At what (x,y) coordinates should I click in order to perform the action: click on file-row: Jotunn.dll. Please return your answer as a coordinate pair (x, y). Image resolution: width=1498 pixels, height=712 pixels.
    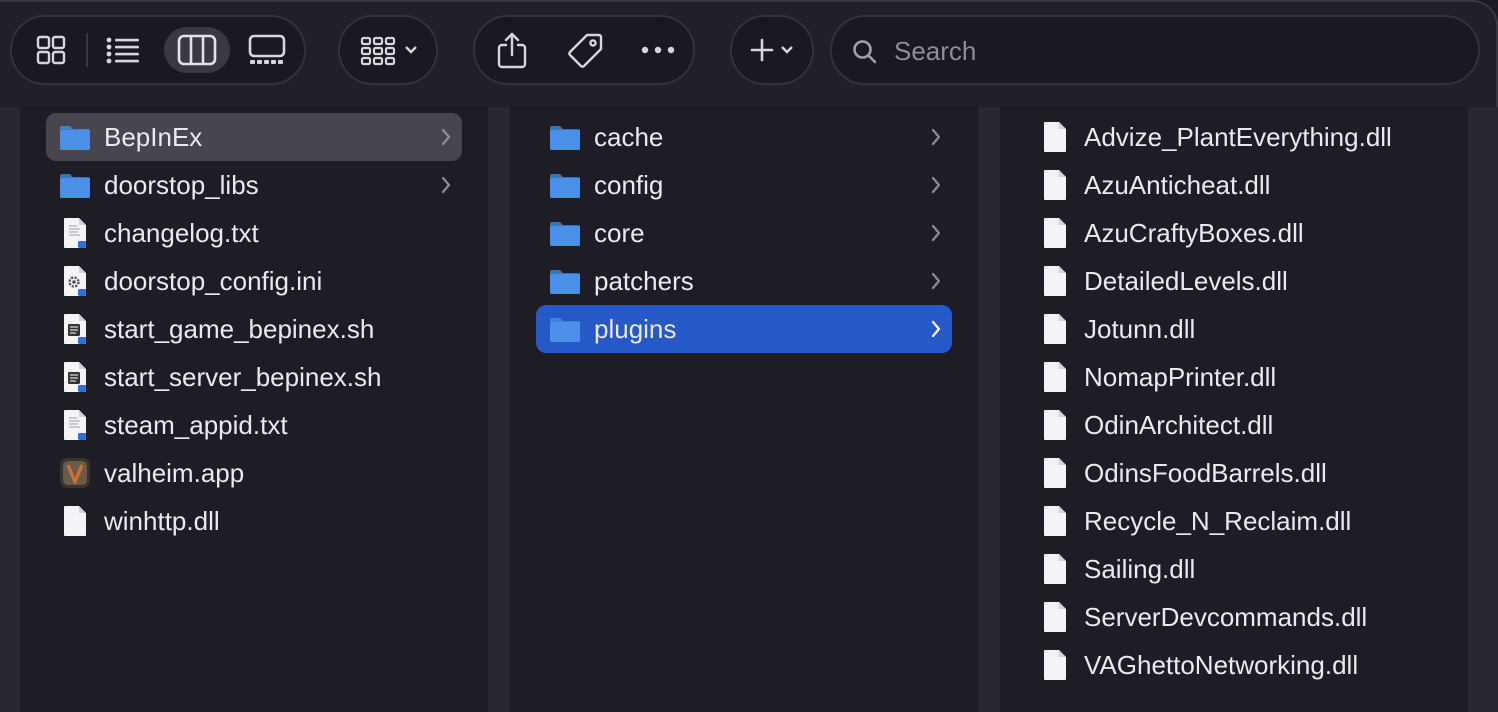
    Looking at the image, I should click on (1234, 329).